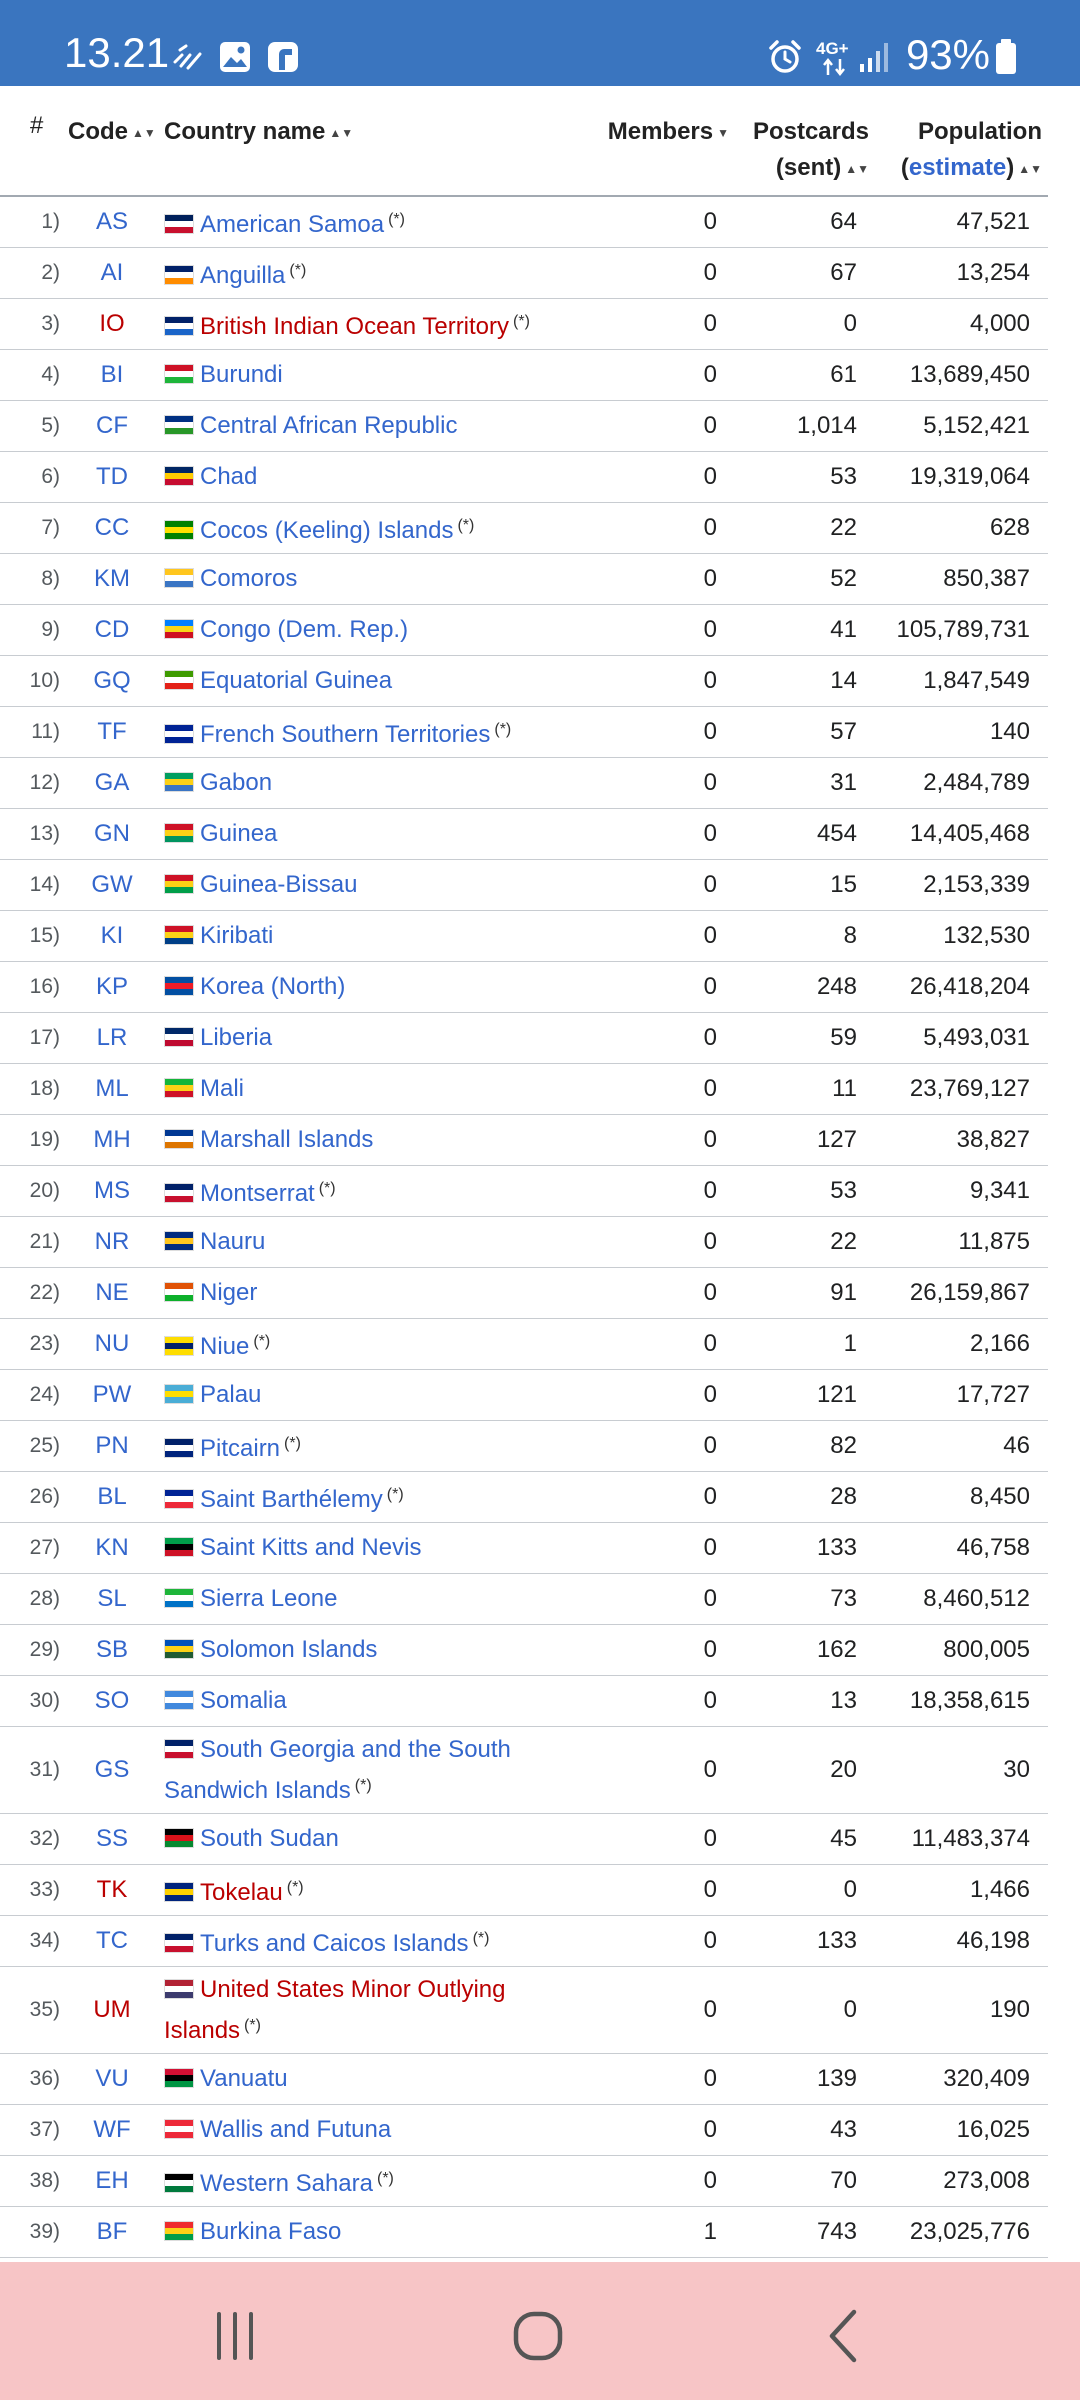 This screenshot has height=2400, width=1080. Describe the element at coordinates (805, 1344) in the screenshot. I see `postcards-count: 1` at that location.